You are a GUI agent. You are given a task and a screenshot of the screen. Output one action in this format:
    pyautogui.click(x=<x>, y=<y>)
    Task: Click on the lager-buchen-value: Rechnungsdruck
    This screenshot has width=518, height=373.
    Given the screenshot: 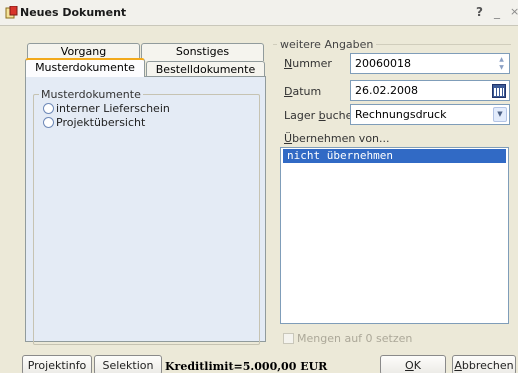 What is the action you would take?
    pyautogui.click(x=401, y=114)
    